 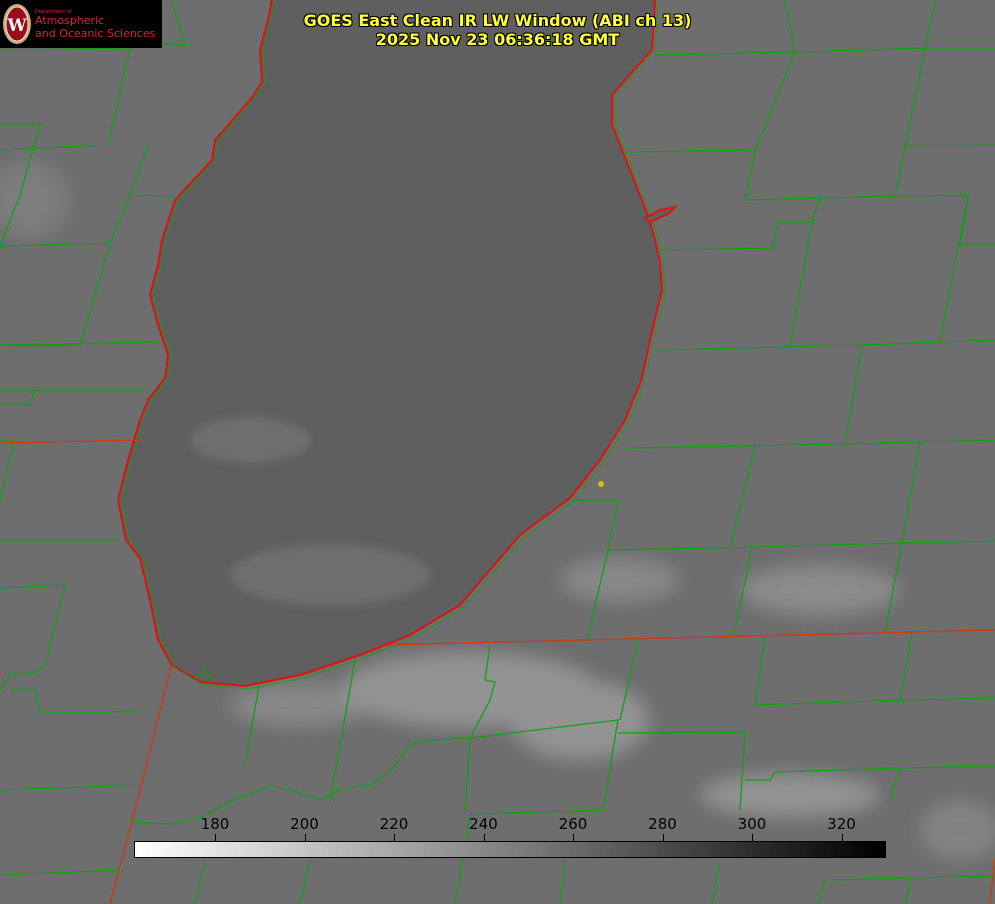 What do you see at coordinates (841, 824) in the screenshot?
I see `colorbar-tick-label: 320` at bounding box center [841, 824].